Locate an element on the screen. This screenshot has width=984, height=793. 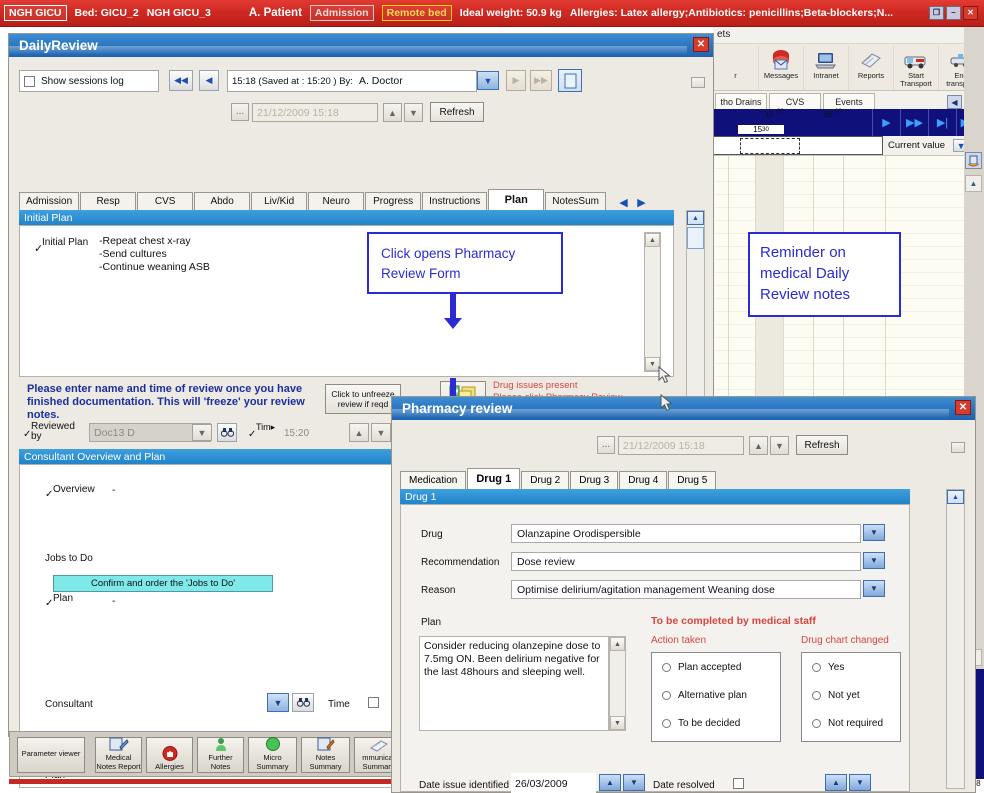
tab-progress: Progress is located at coordinates (393, 201).